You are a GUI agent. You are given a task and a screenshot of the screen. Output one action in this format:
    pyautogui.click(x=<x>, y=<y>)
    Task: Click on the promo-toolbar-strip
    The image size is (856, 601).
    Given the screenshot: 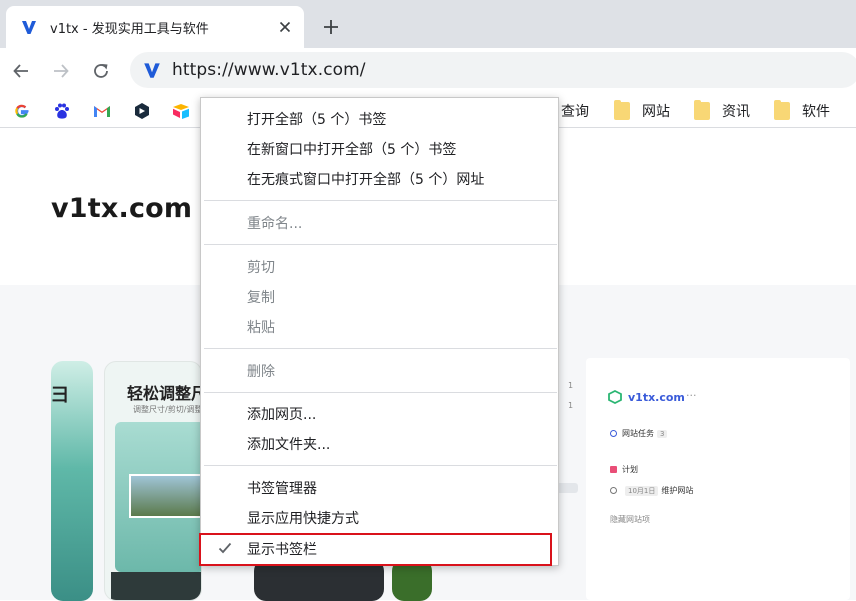 What is the action you would take?
    pyautogui.click(x=156, y=586)
    